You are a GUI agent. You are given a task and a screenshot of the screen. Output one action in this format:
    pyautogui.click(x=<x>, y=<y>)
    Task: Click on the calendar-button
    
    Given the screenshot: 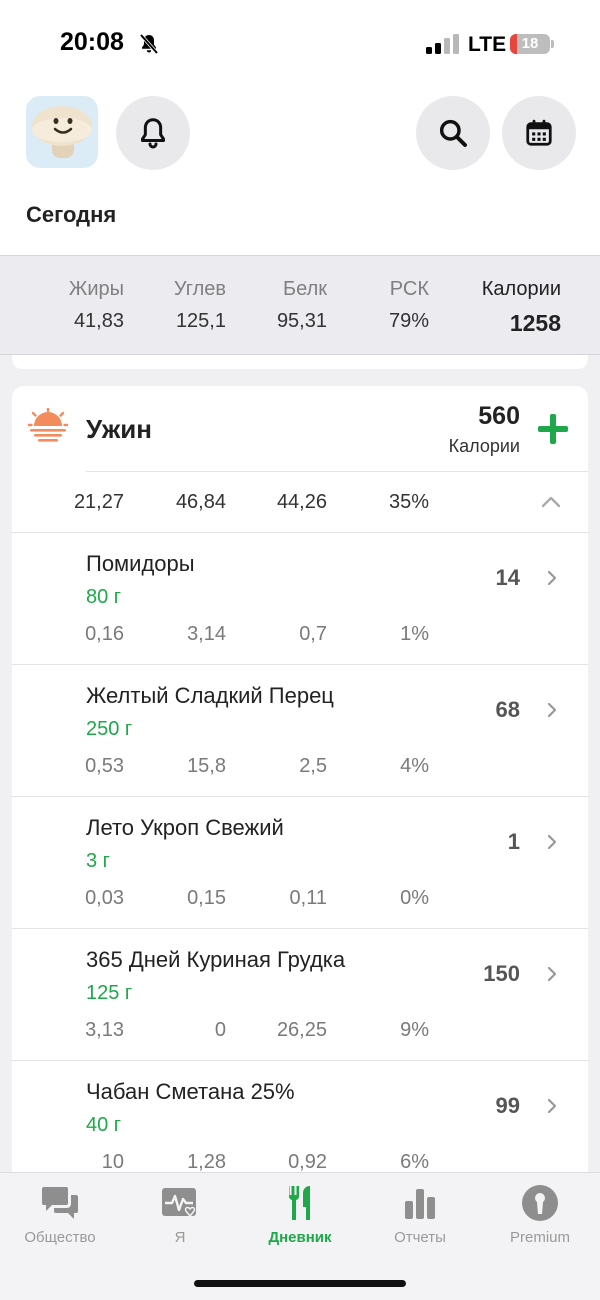 What is the action you would take?
    pyautogui.click(x=539, y=133)
    